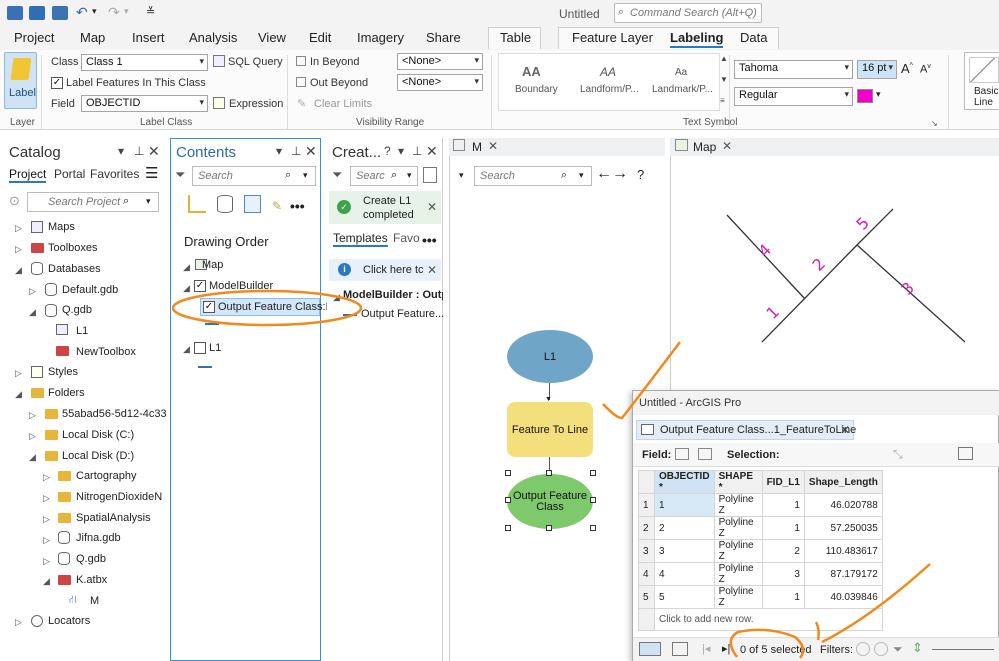  I want to click on catalog-tab-project: Project, so click(28, 175).